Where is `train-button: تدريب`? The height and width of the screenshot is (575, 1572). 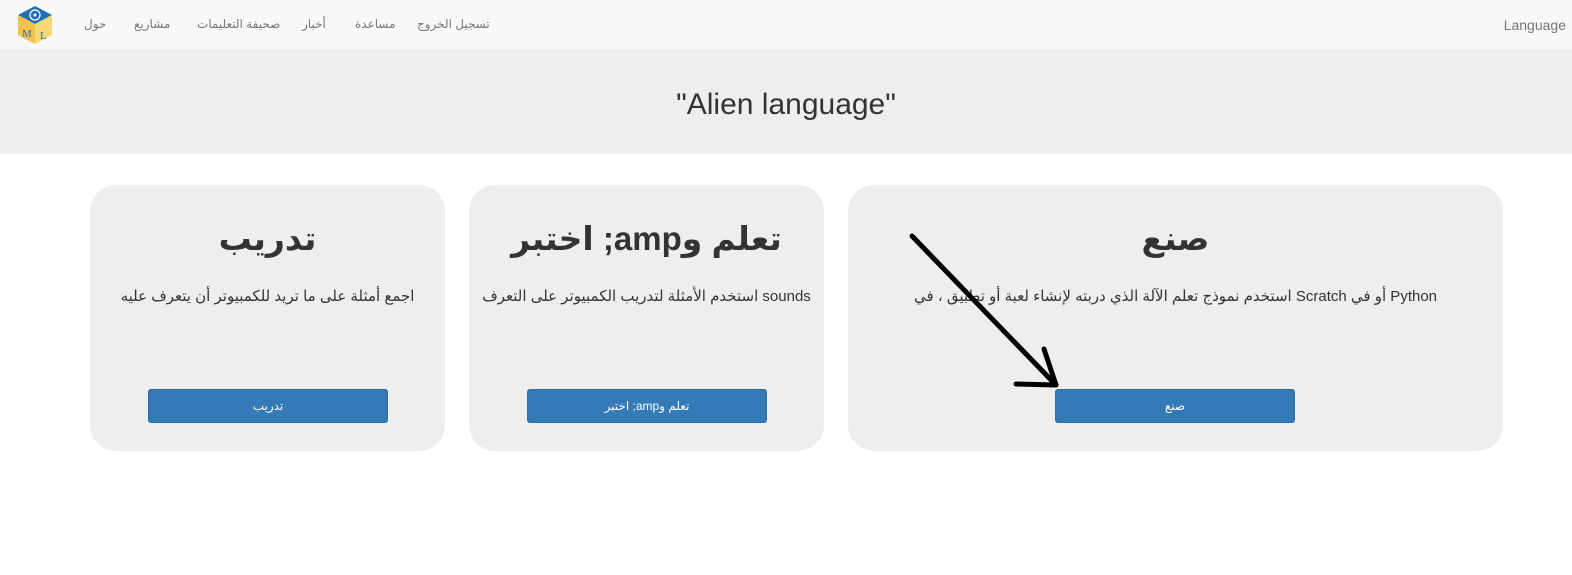 train-button: تدريب is located at coordinates (268, 406).